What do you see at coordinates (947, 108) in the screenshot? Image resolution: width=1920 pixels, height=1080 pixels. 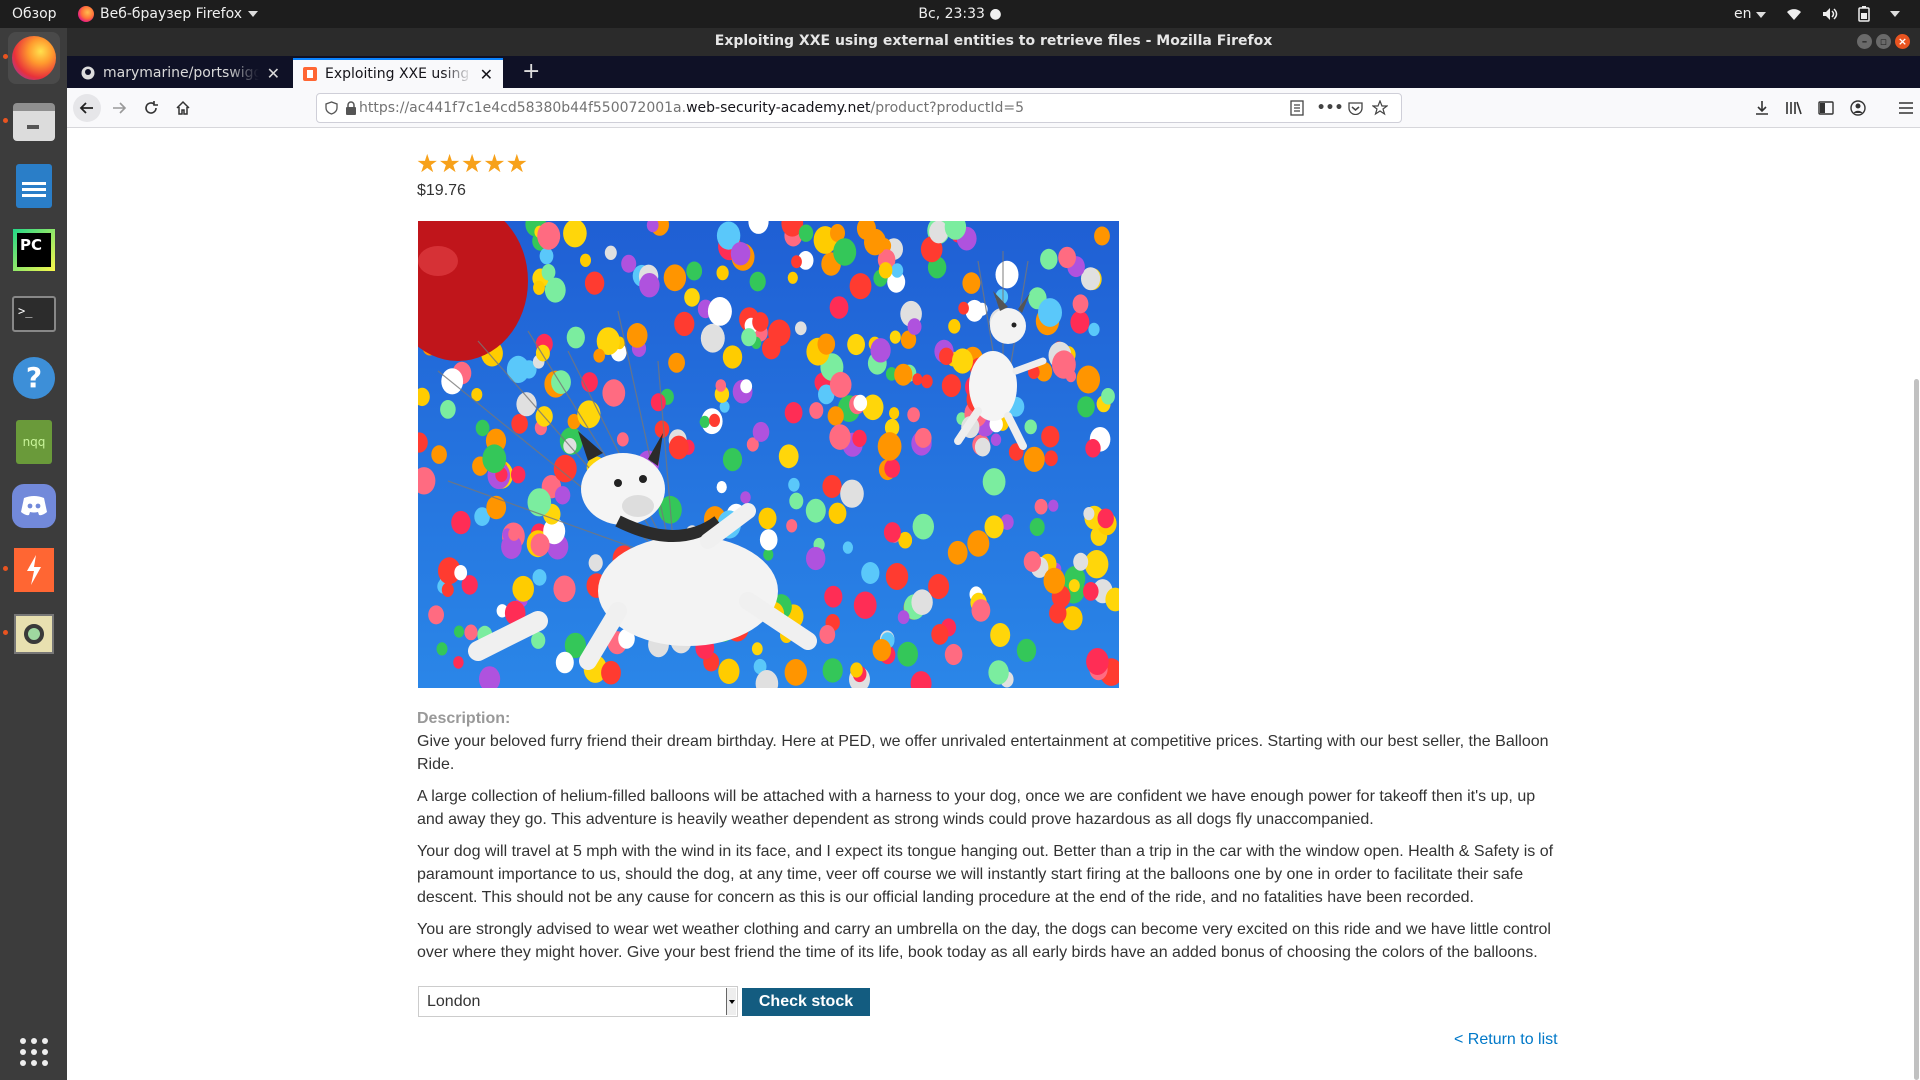 I see `url-path: /product?productId=5` at bounding box center [947, 108].